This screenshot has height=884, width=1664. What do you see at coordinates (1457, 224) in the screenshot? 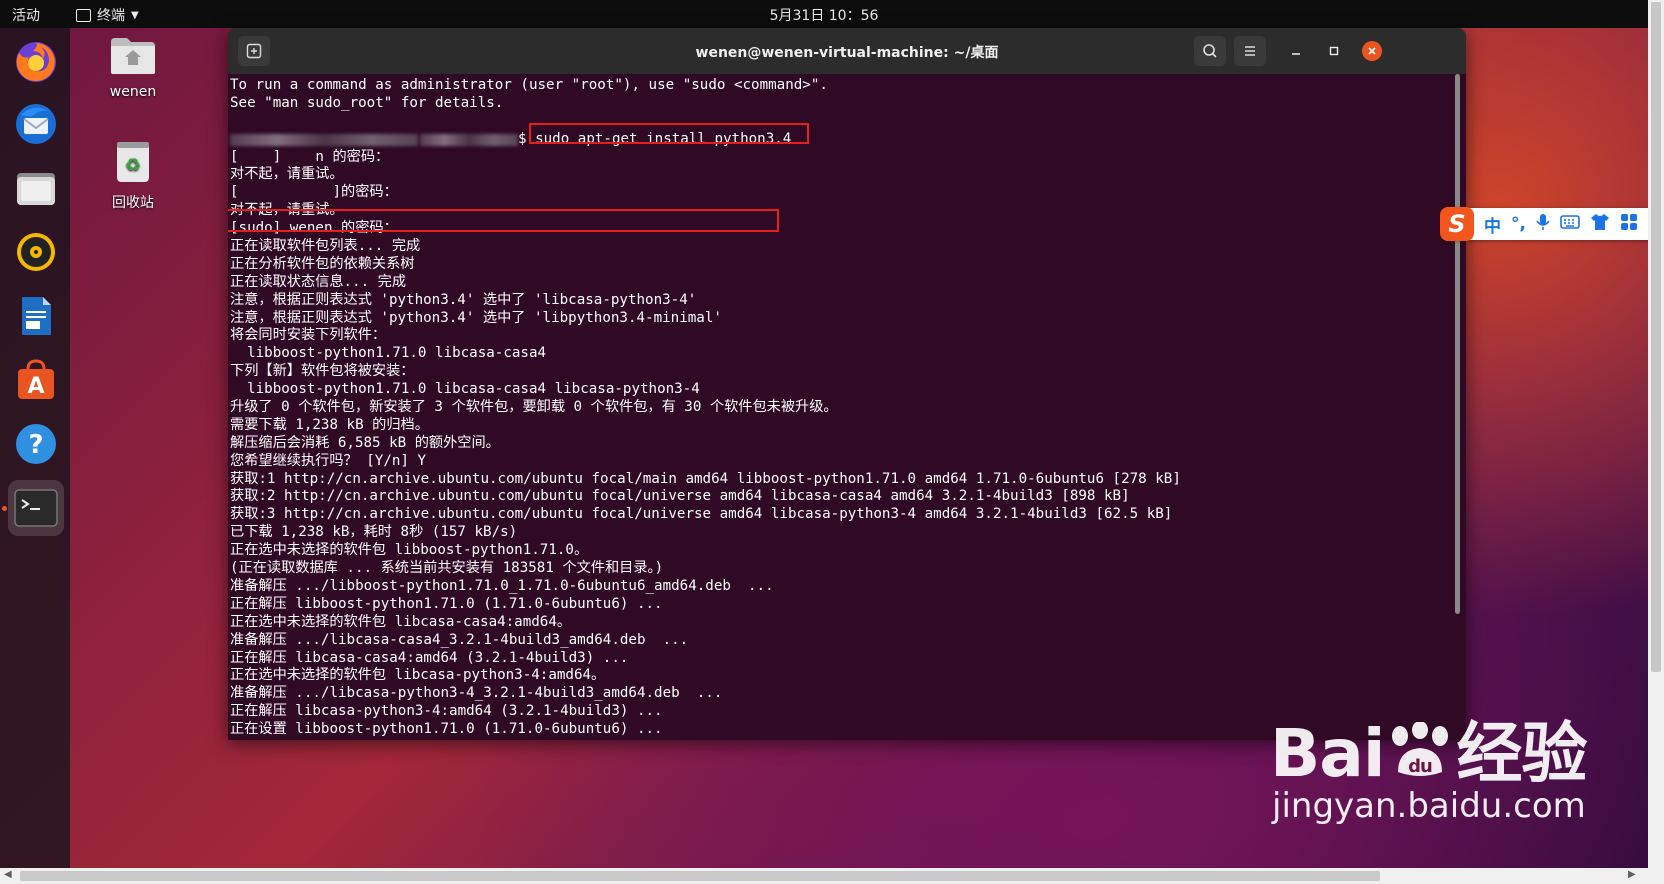
I see `sogou-logo-icon: S` at bounding box center [1457, 224].